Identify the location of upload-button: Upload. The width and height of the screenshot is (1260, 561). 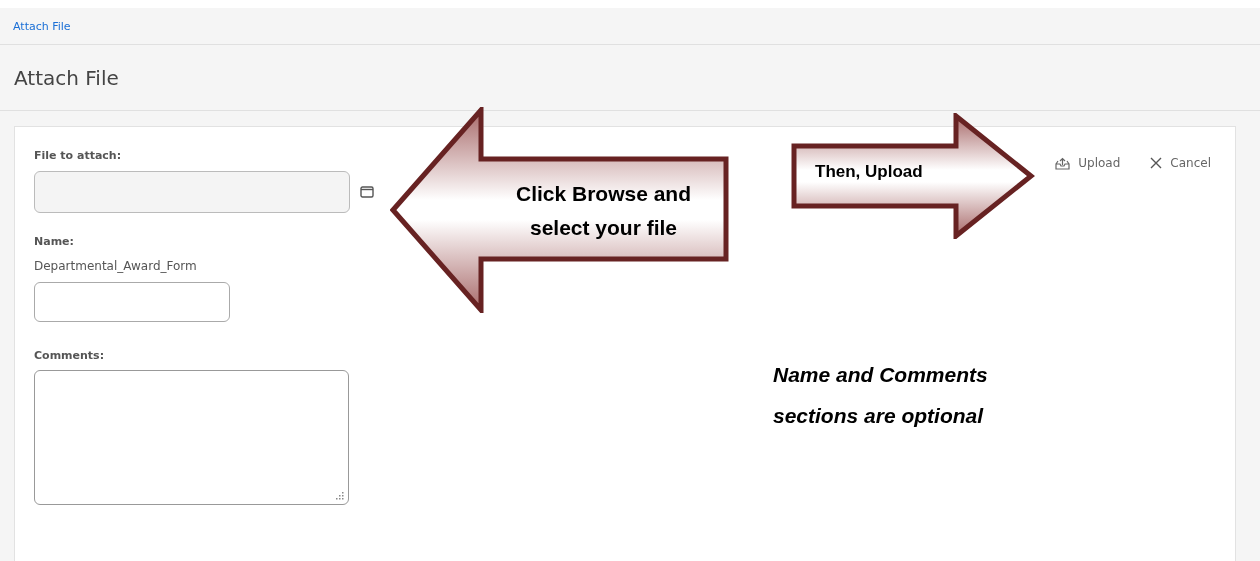
(1088, 163).